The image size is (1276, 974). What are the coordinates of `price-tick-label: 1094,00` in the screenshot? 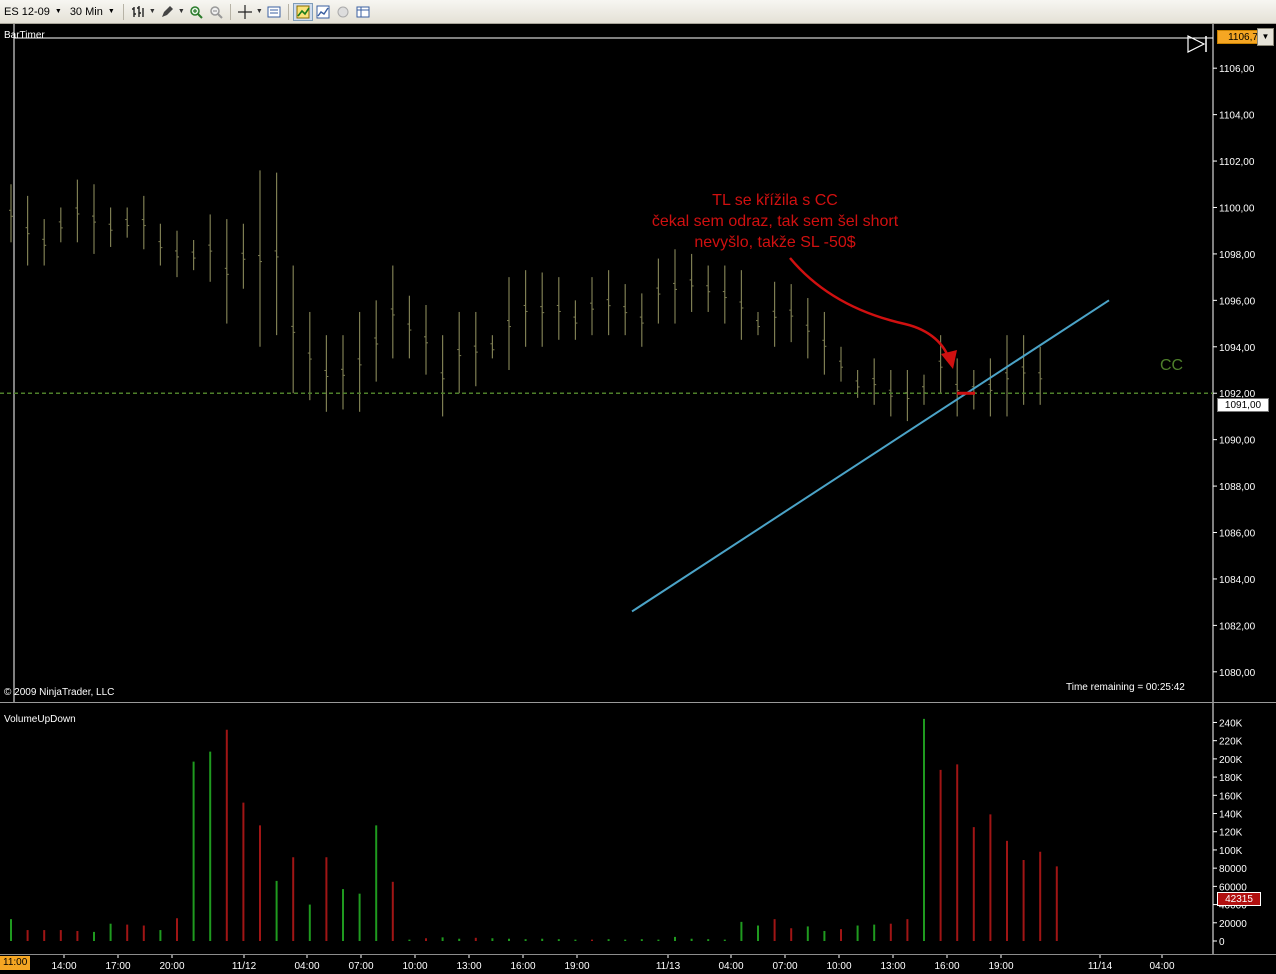 It's located at (1237, 348).